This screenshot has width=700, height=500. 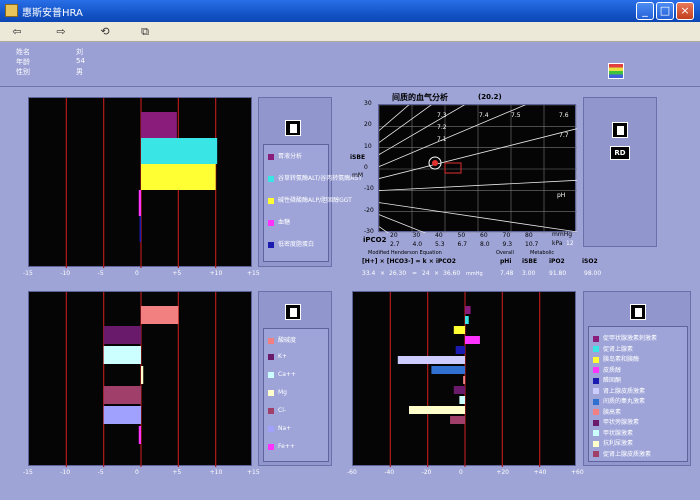 I want to click on legend-item: Mg, so click(x=277, y=392).